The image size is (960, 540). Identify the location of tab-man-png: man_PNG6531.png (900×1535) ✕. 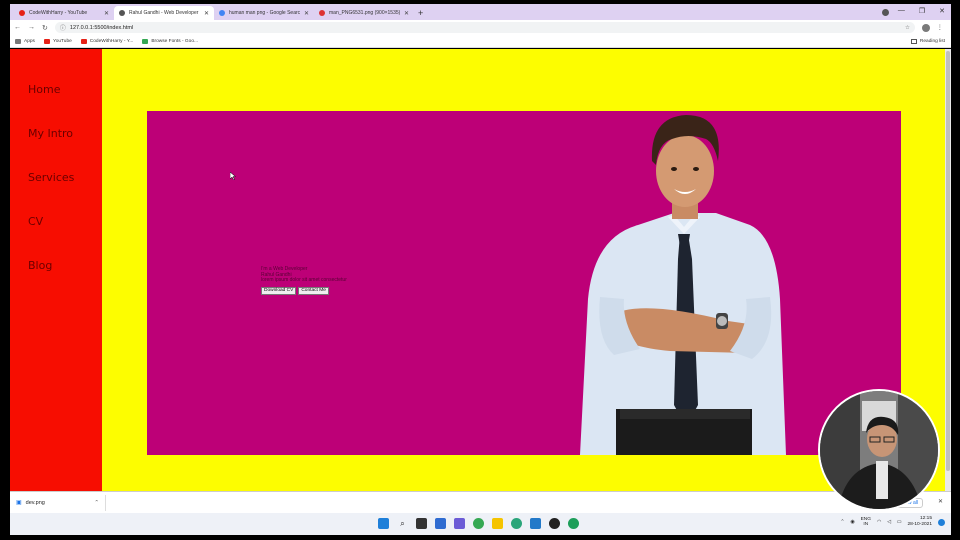
(364, 13).